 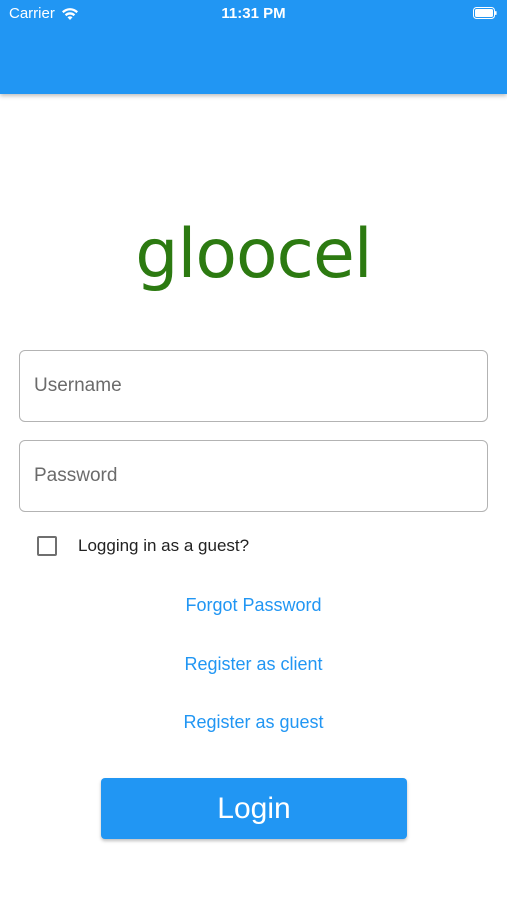 I want to click on forgot-password-row: Forgot Password, so click(x=253, y=605).